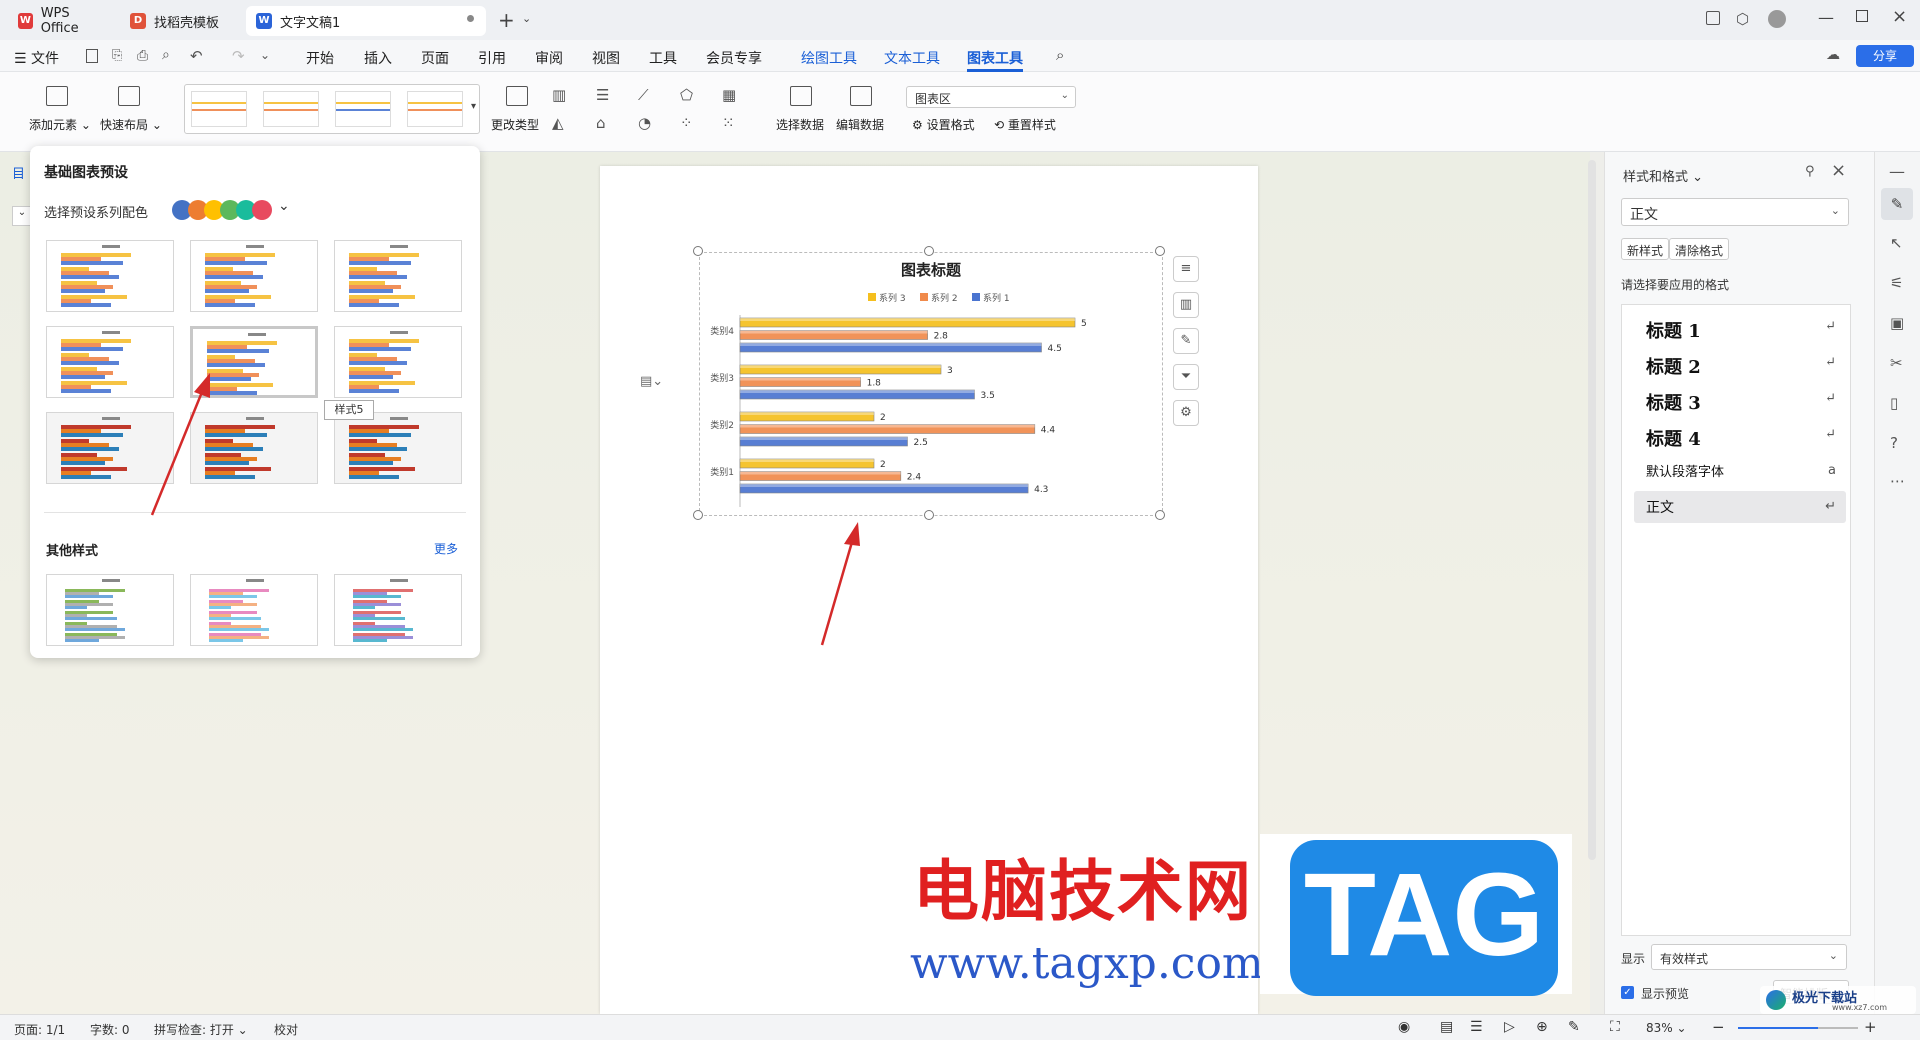 This screenshot has width=1920, height=1040. What do you see at coordinates (117, 55) in the screenshot?
I see `export-pdf-icon: ⎘` at bounding box center [117, 55].